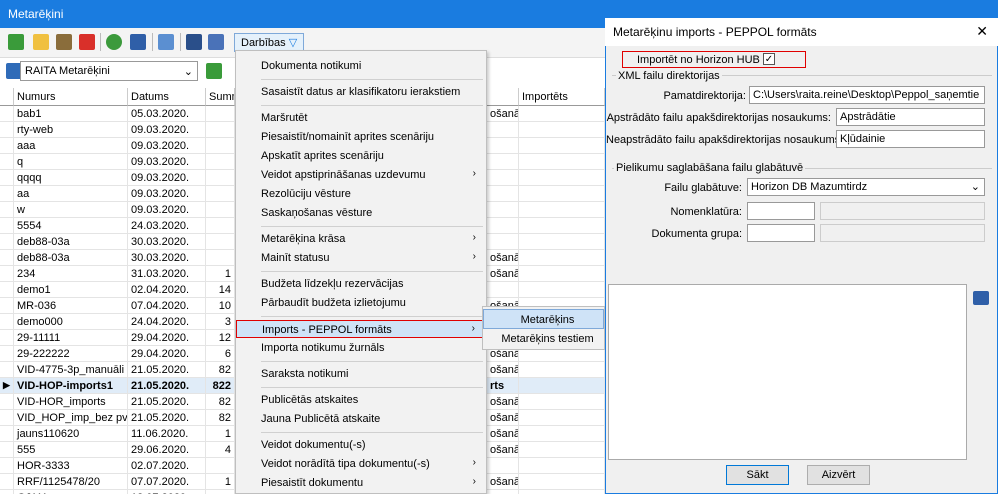  I want to click on column-header-imported: Importēts, so click(562, 97).